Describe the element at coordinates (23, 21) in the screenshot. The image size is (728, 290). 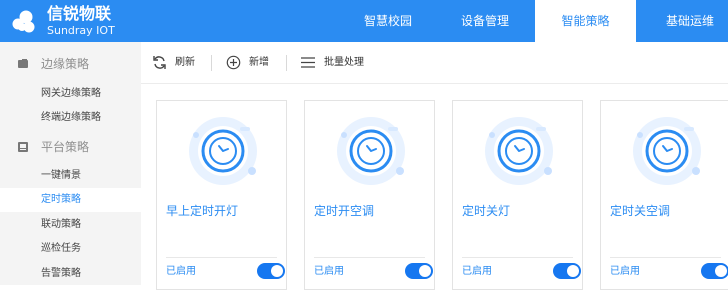
I see `cloud-logo-icon` at that location.